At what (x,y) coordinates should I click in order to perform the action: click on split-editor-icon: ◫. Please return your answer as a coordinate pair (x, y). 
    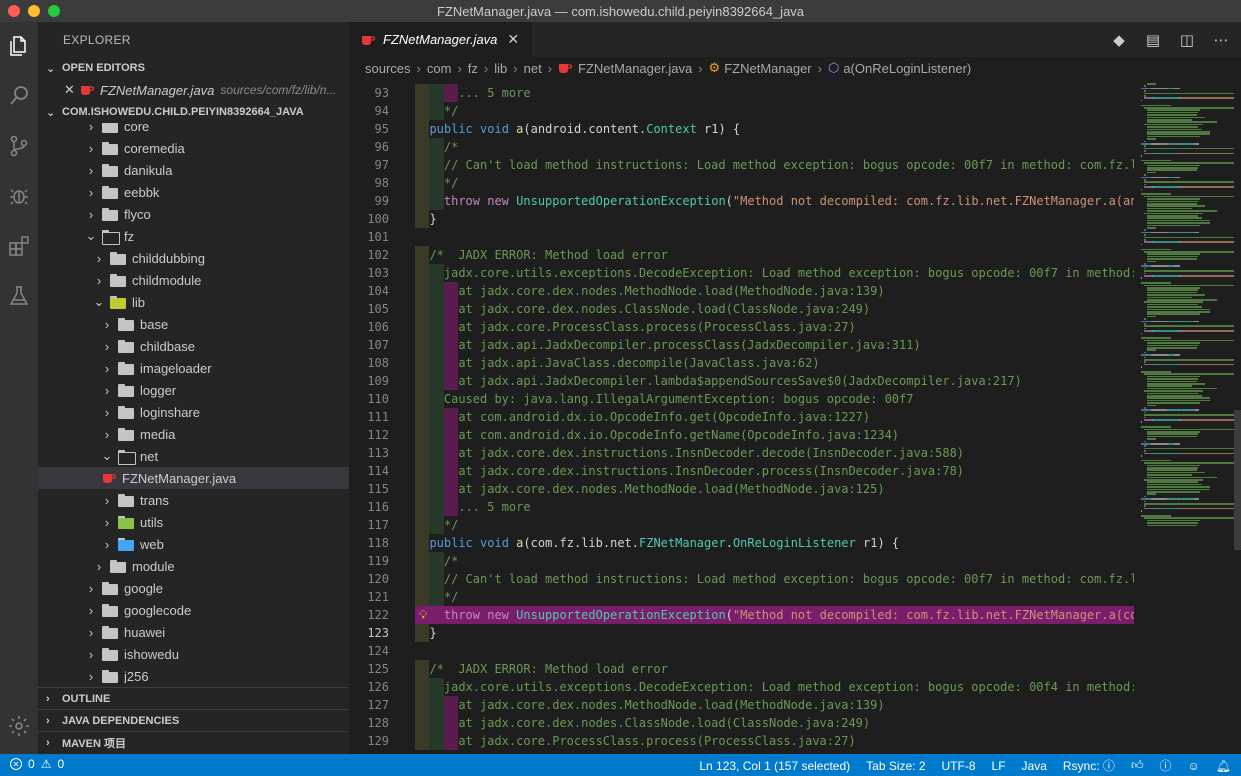
    Looking at the image, I should click on (1187, 40).